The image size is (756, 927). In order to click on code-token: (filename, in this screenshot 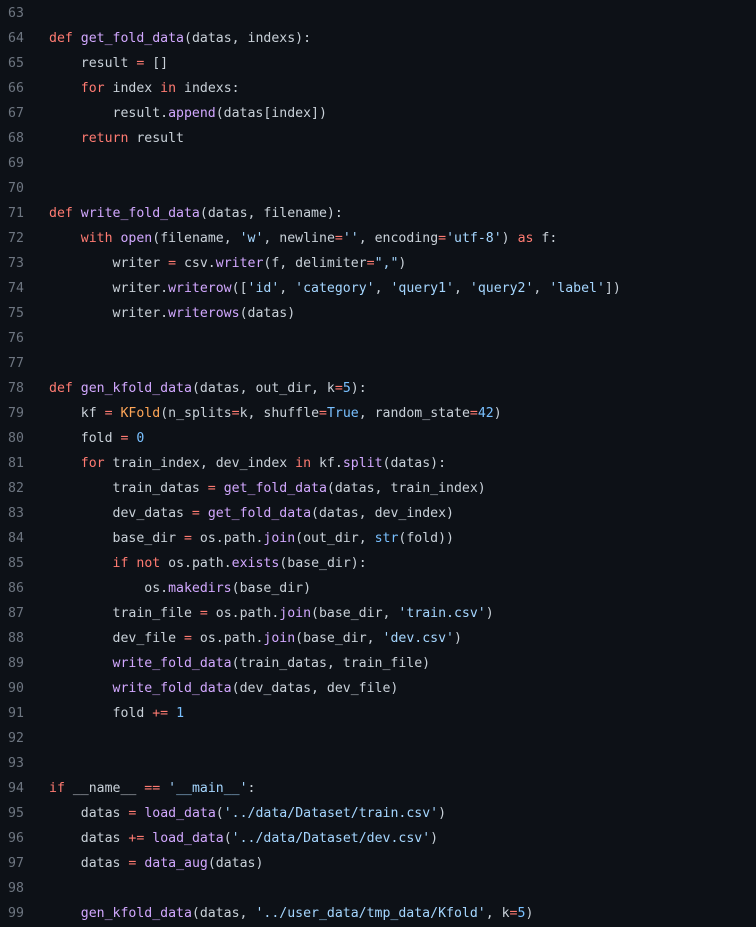, I will do `click(196, 238)`.